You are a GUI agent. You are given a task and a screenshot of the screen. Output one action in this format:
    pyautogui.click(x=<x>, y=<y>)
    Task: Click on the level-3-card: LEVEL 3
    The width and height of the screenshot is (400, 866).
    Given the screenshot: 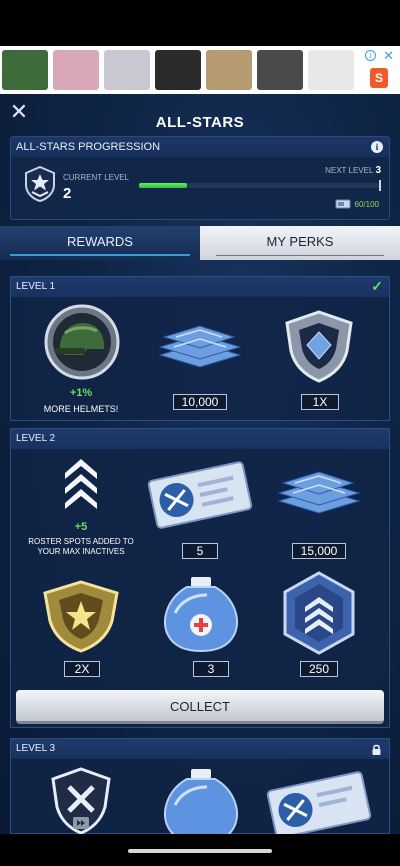 What is the action you would take?
    pyautogui.click(x=200, y=786)
    